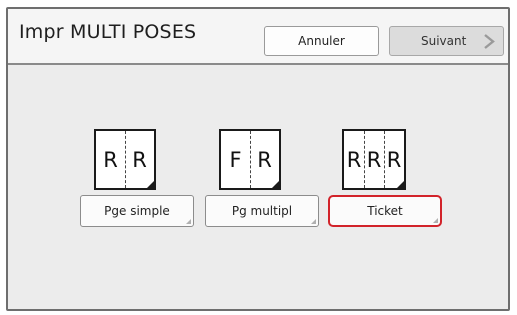  I want to click on option-pge-simple-button: Pge simple, so click(137, 211).